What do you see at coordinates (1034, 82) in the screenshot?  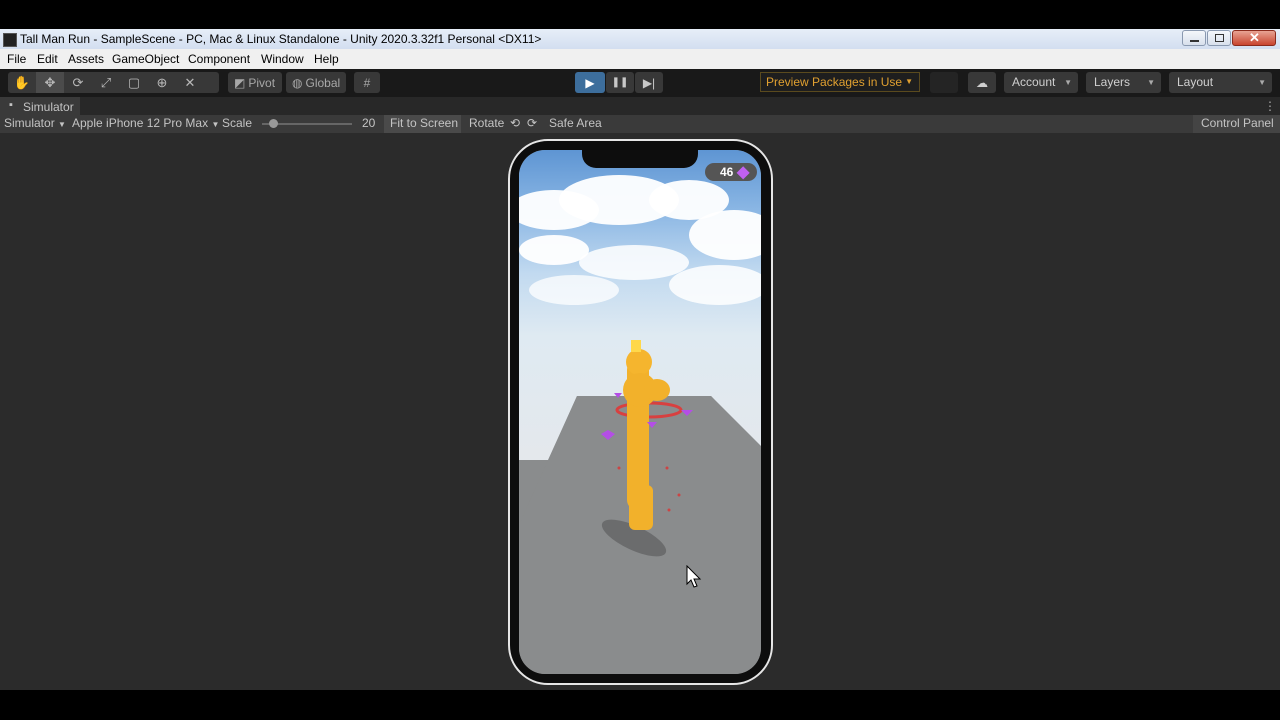 I see `account-label: Account` at bounding box center [1034, 82].